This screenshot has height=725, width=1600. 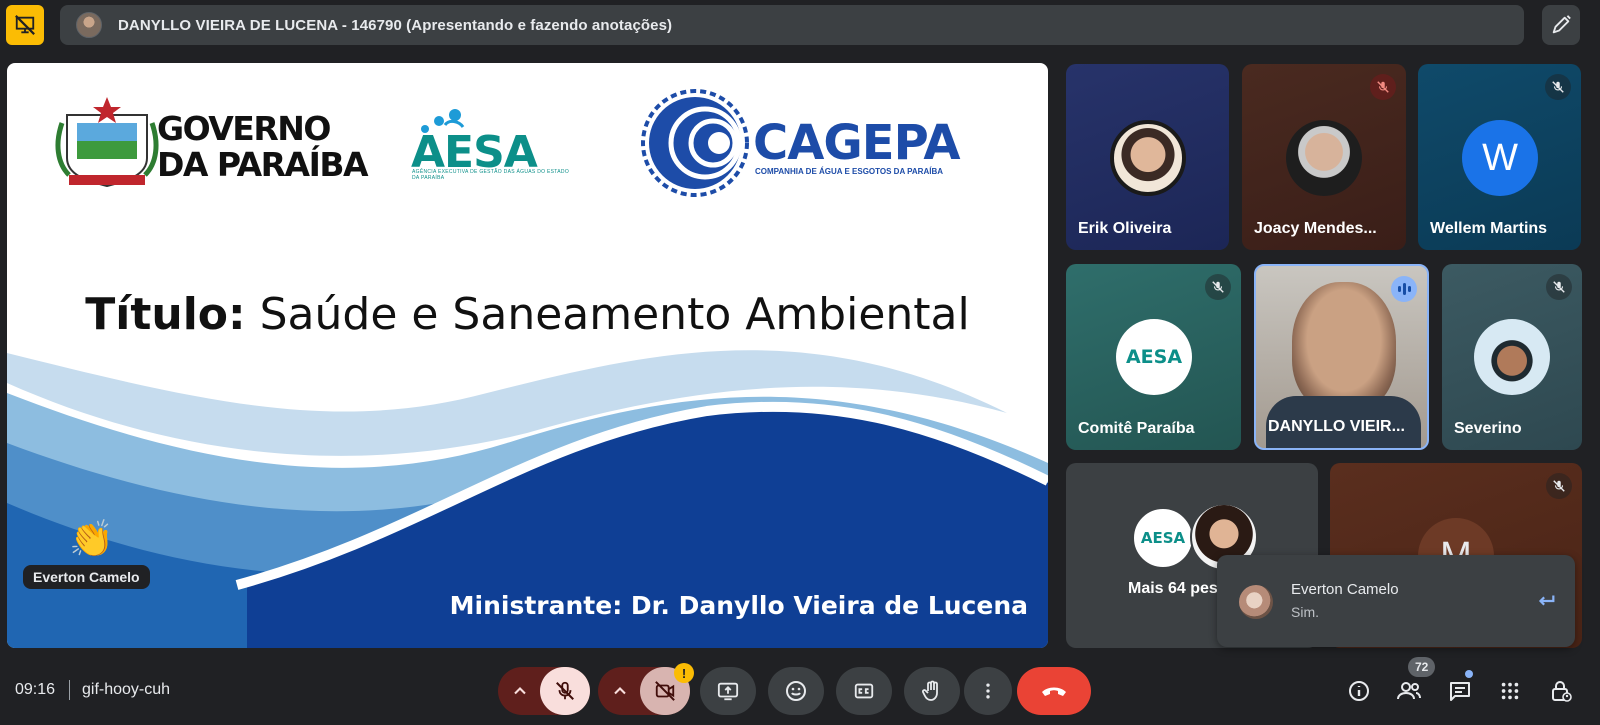 What do you see at coordinates (165, 314) in the screenshot?
I see `slide-title-label: Título:` at bounding box center [165, 314].